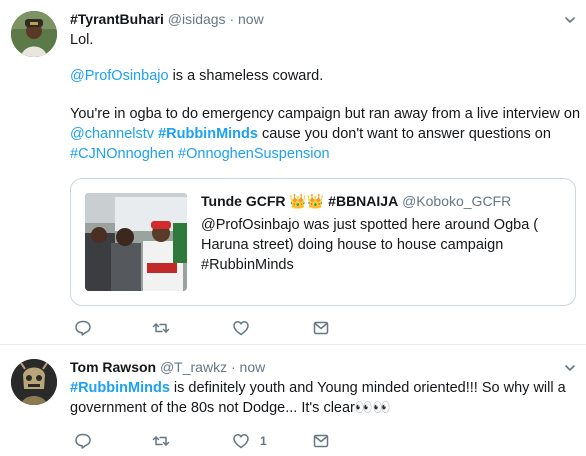 This screenshot has width=586, height=456. I want to click on crowd-photo, so click(136, 242).